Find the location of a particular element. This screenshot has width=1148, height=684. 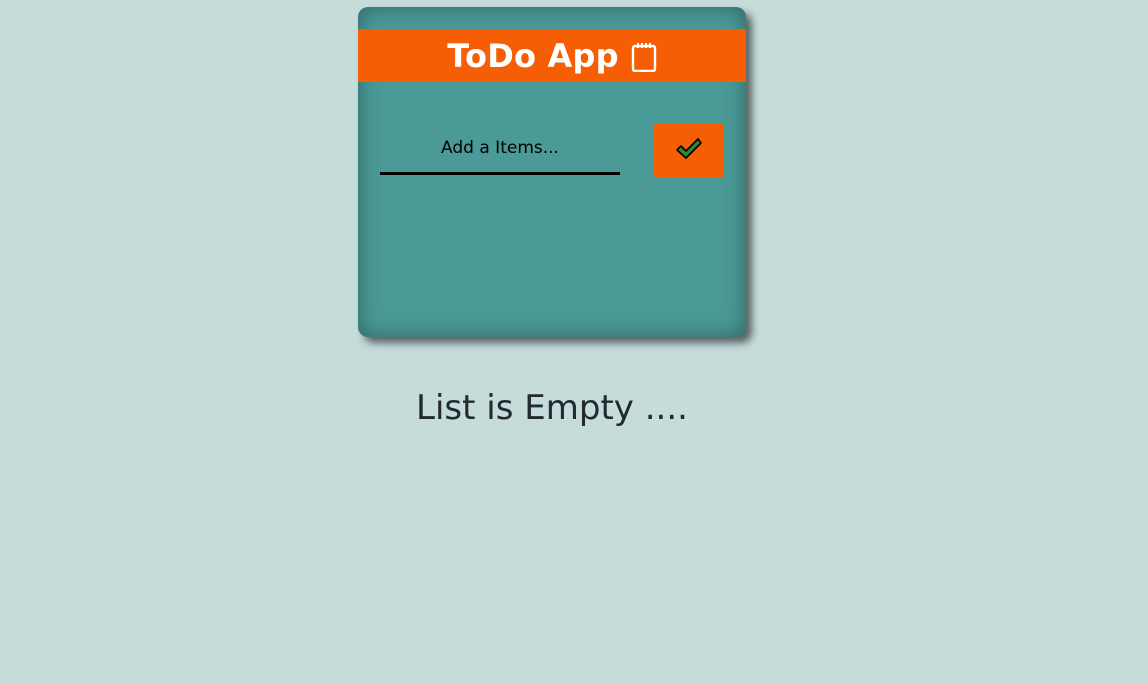

add-item-input is located at coordinates (500, 153).